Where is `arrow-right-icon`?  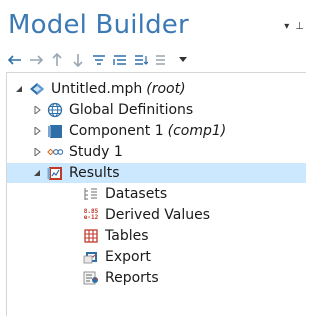 arrow-right-icon is located at coordinates (36, 60).